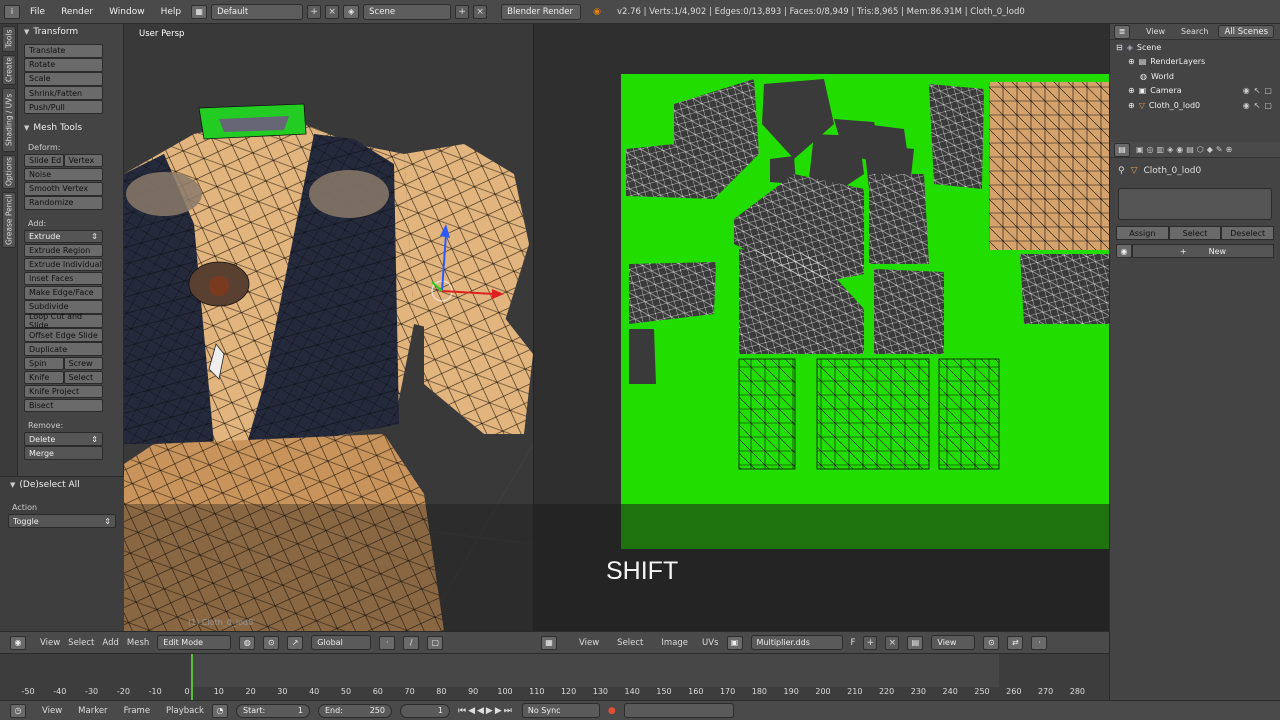 This screenshot has height=720, width=1280. Describe the element at coordinates (63, 278) in the screenshot. I see `inset-faces-button: Inset Faces` at that location.